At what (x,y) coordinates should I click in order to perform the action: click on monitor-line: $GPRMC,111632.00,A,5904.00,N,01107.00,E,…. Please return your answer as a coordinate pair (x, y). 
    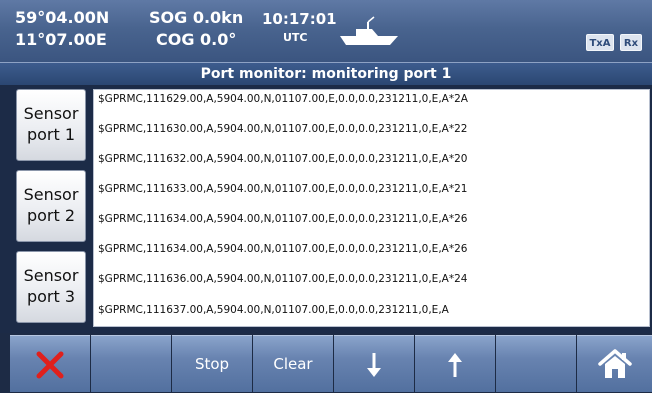
    Looking at the image, I should click on (283, 159).